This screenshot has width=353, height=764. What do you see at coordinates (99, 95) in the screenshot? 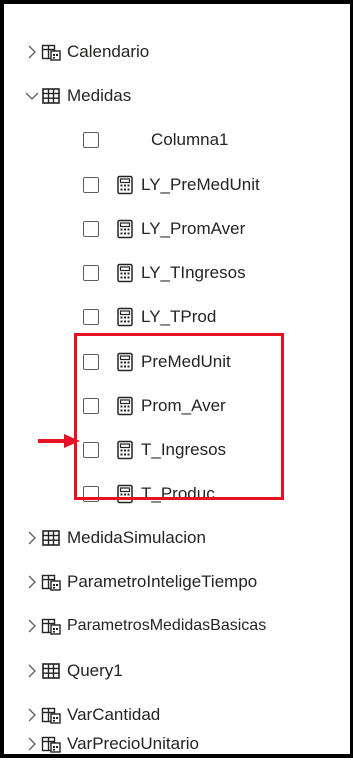
I see `table-label: Medidas` at bounding box center [99, 95].